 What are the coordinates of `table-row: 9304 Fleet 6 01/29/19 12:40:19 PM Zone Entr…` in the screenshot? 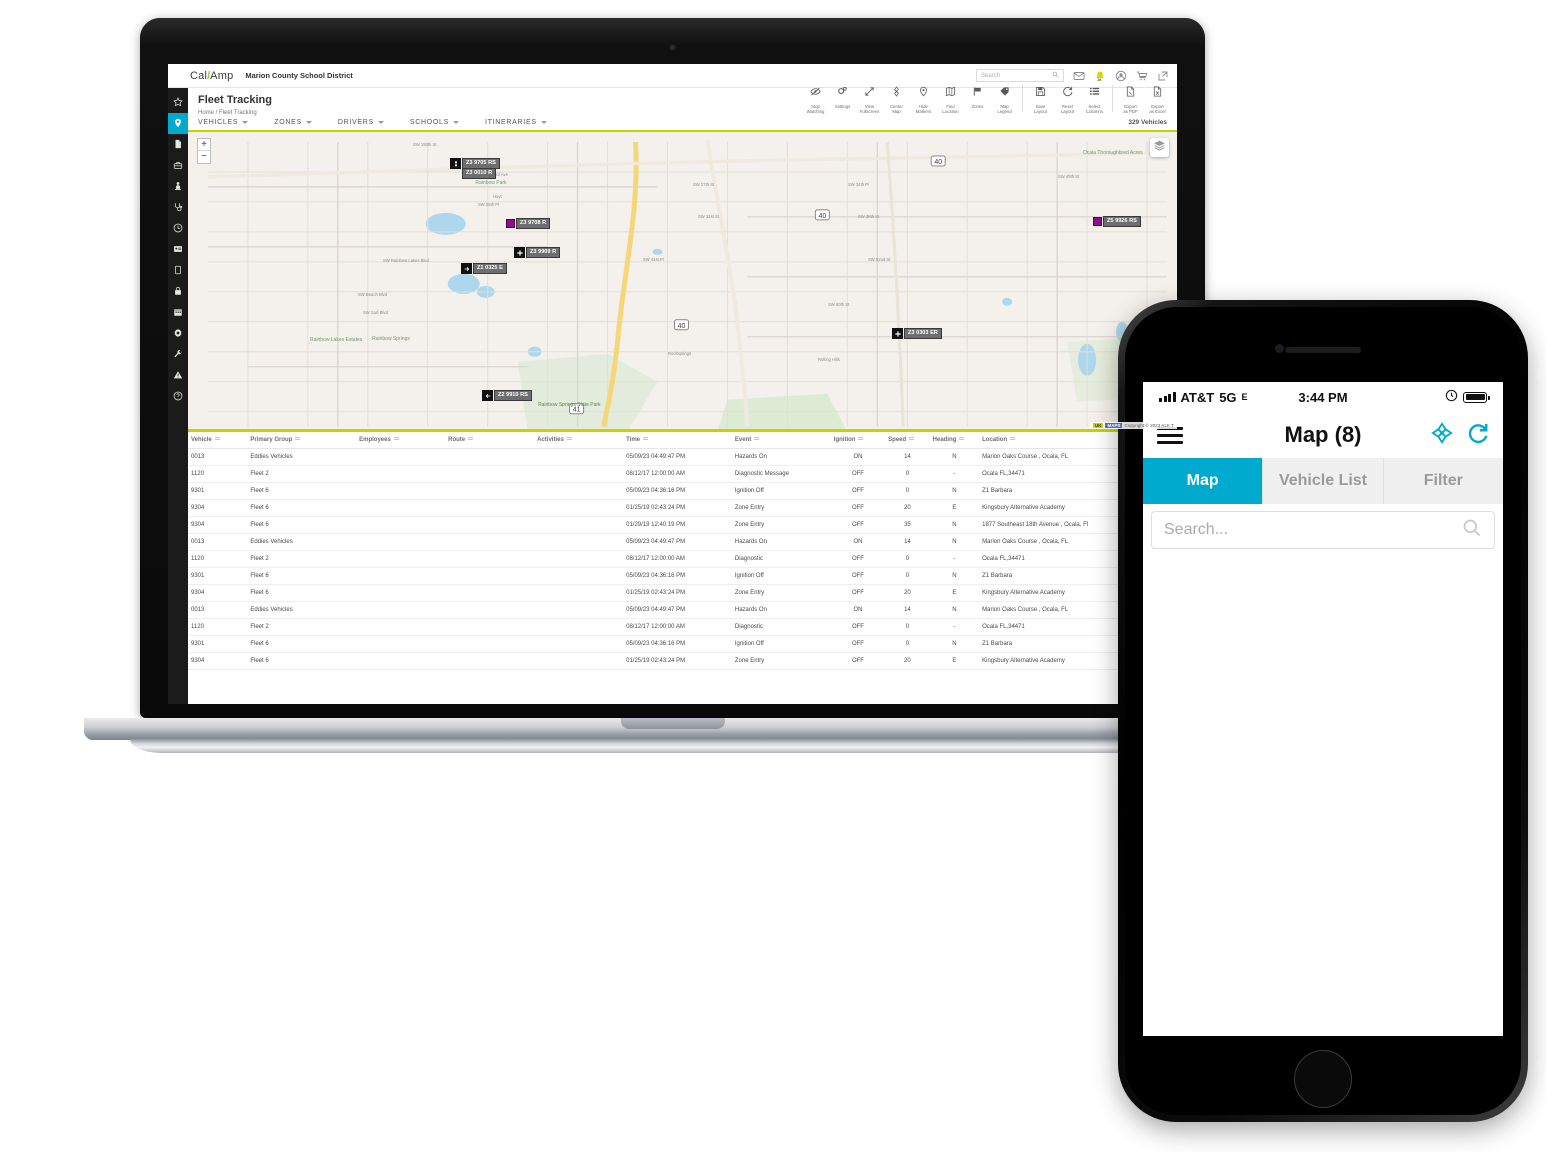 It's located at (682, 525).